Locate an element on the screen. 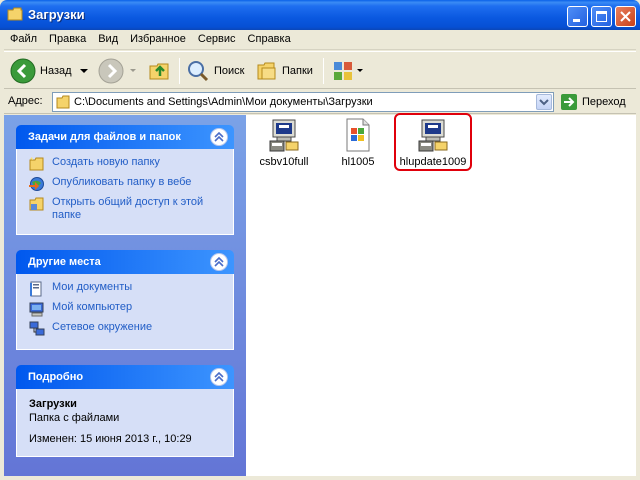 The height and width of the screenshot is (480, 640). task-publish-web: Опубликовать папку в вебе is located at coordinates (131, 184).